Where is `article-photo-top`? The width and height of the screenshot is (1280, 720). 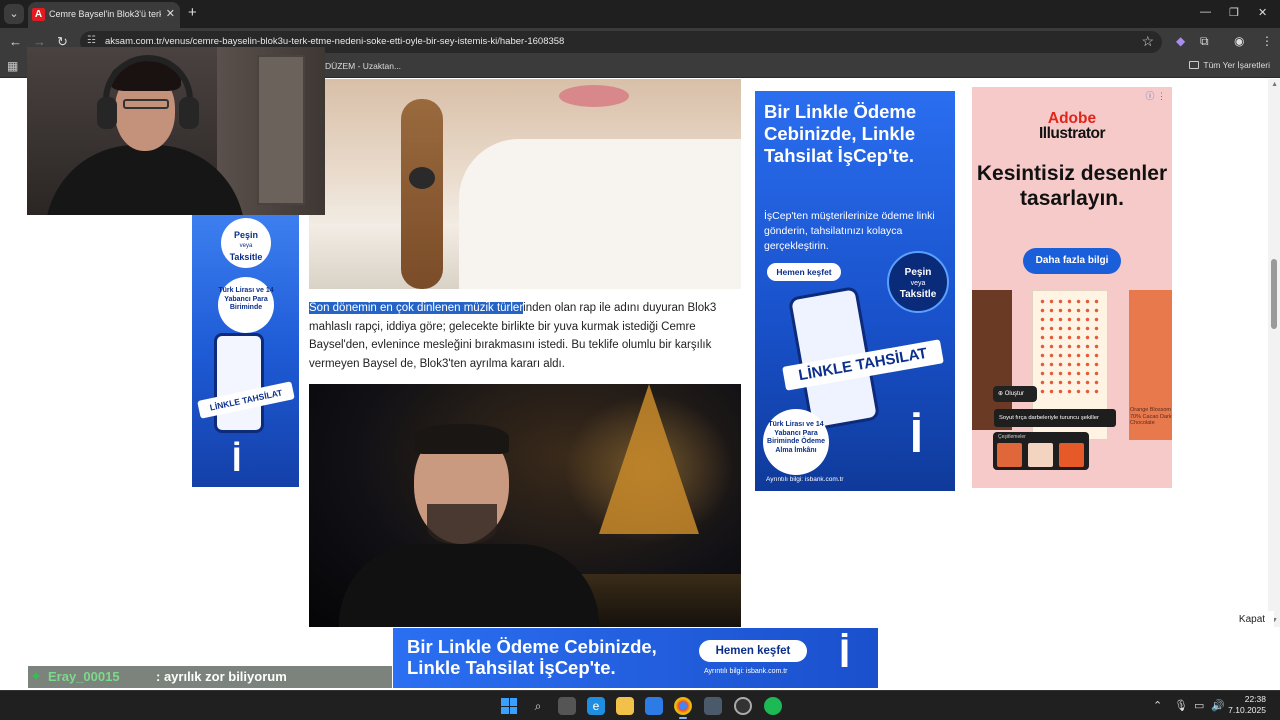 article-photo-top is located at coordinates (525, 184).